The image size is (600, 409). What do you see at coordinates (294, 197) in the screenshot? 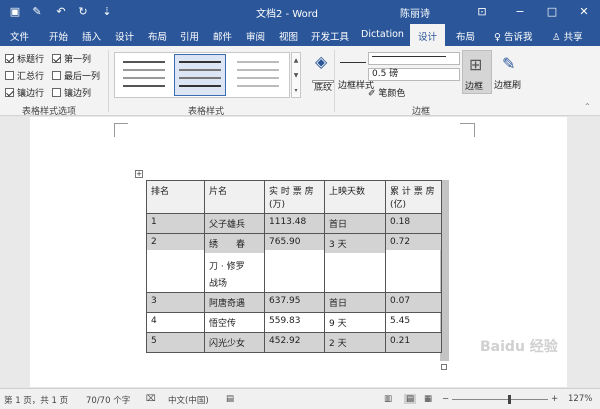
I see `table-header-cell: 实 时 票 房 (万)` at bounding box center [294, 197].